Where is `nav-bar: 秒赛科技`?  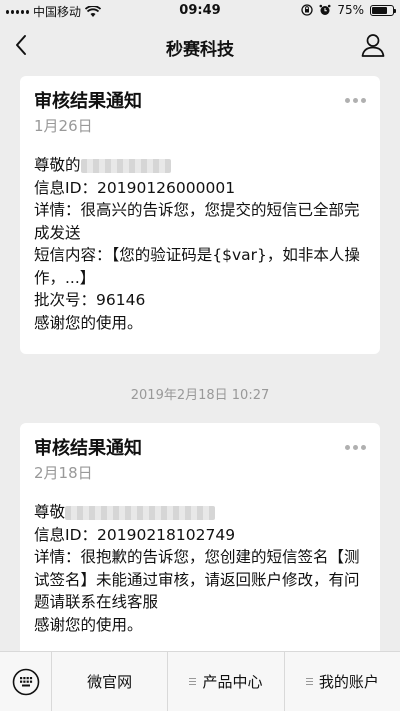
nav-bar: 秒赛科技 is located at coordinates (200, 45).